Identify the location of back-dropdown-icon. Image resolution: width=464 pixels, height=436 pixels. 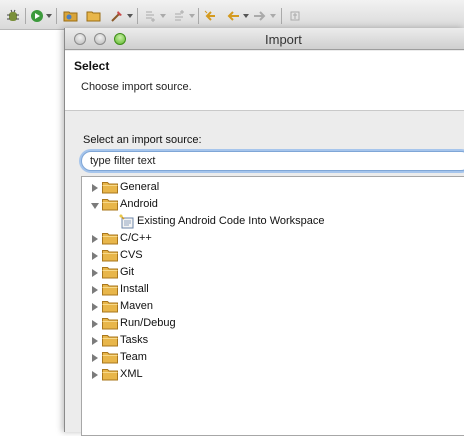
(246, 16).